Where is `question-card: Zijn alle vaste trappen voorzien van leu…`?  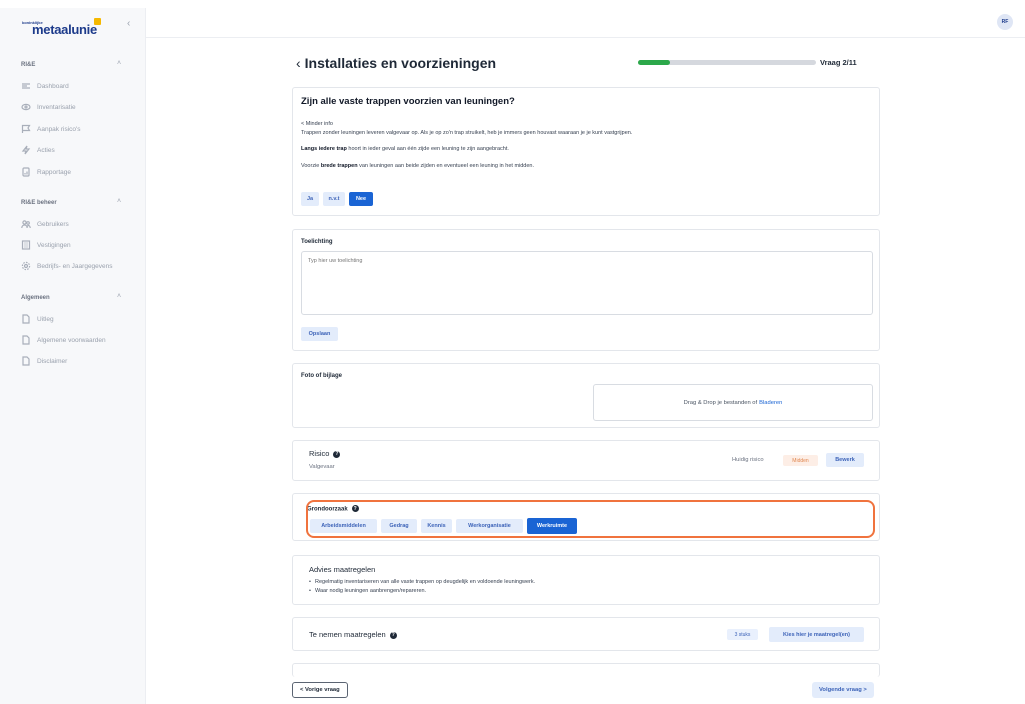 question-card: Zijn alle vaste trappen voorzien van leu… is located at coordinates (586, 151).